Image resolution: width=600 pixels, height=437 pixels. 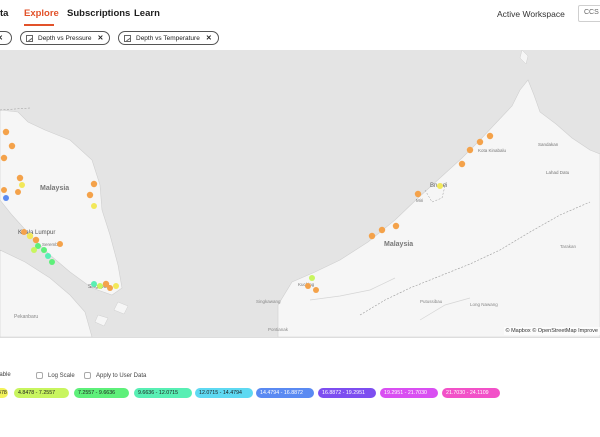 What do you see at coordinates (41, 13) in the screenshot?
I see `nav-explore: Explore` at bounding box center [41, 13].